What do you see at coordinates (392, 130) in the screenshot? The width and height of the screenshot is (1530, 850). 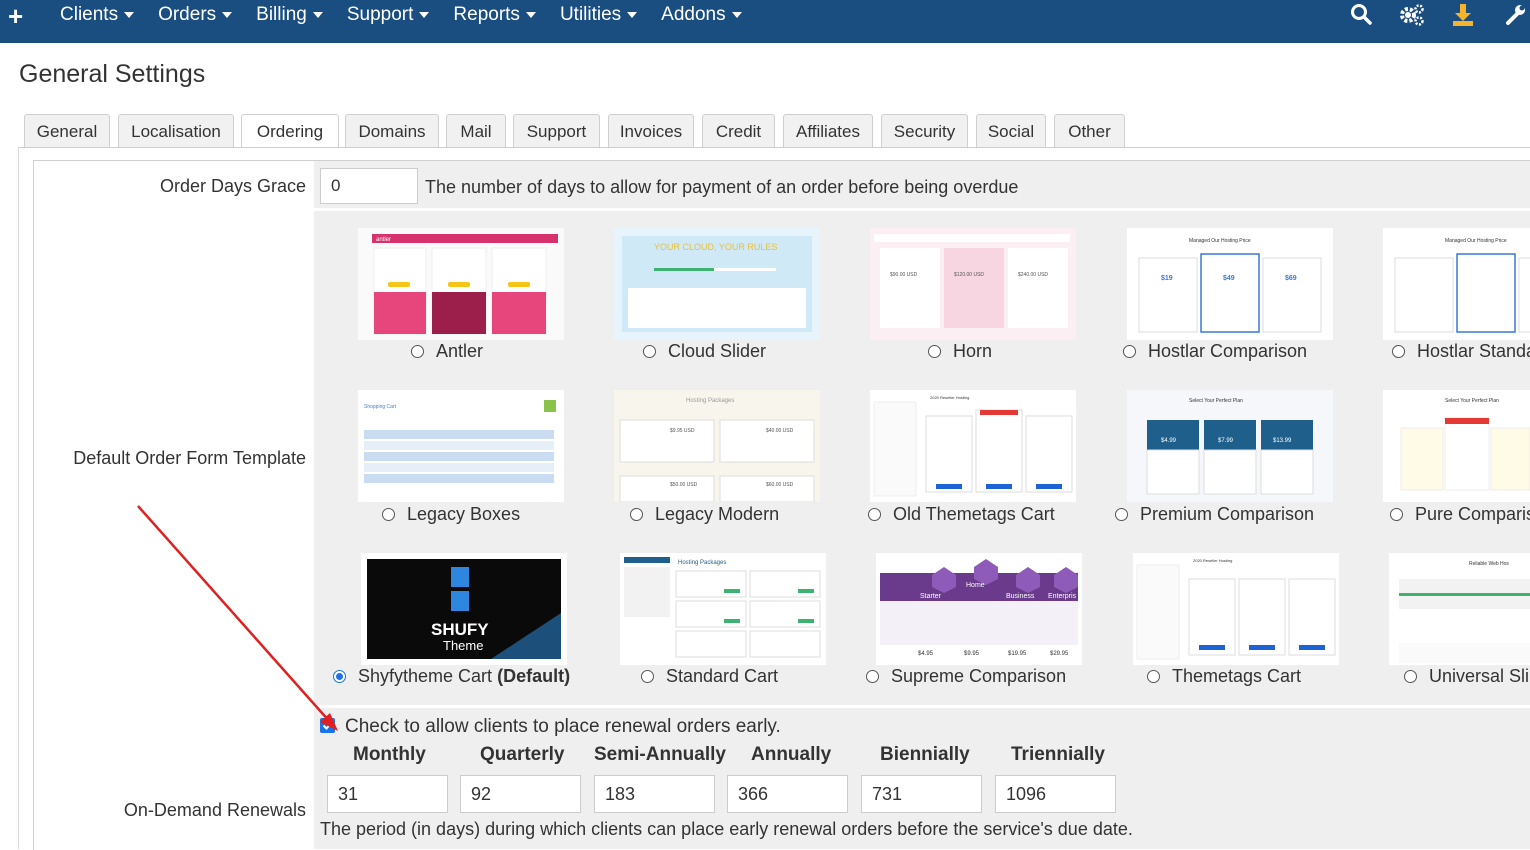 I see `tab-domains: Domains` at bounding box center [392, 130].